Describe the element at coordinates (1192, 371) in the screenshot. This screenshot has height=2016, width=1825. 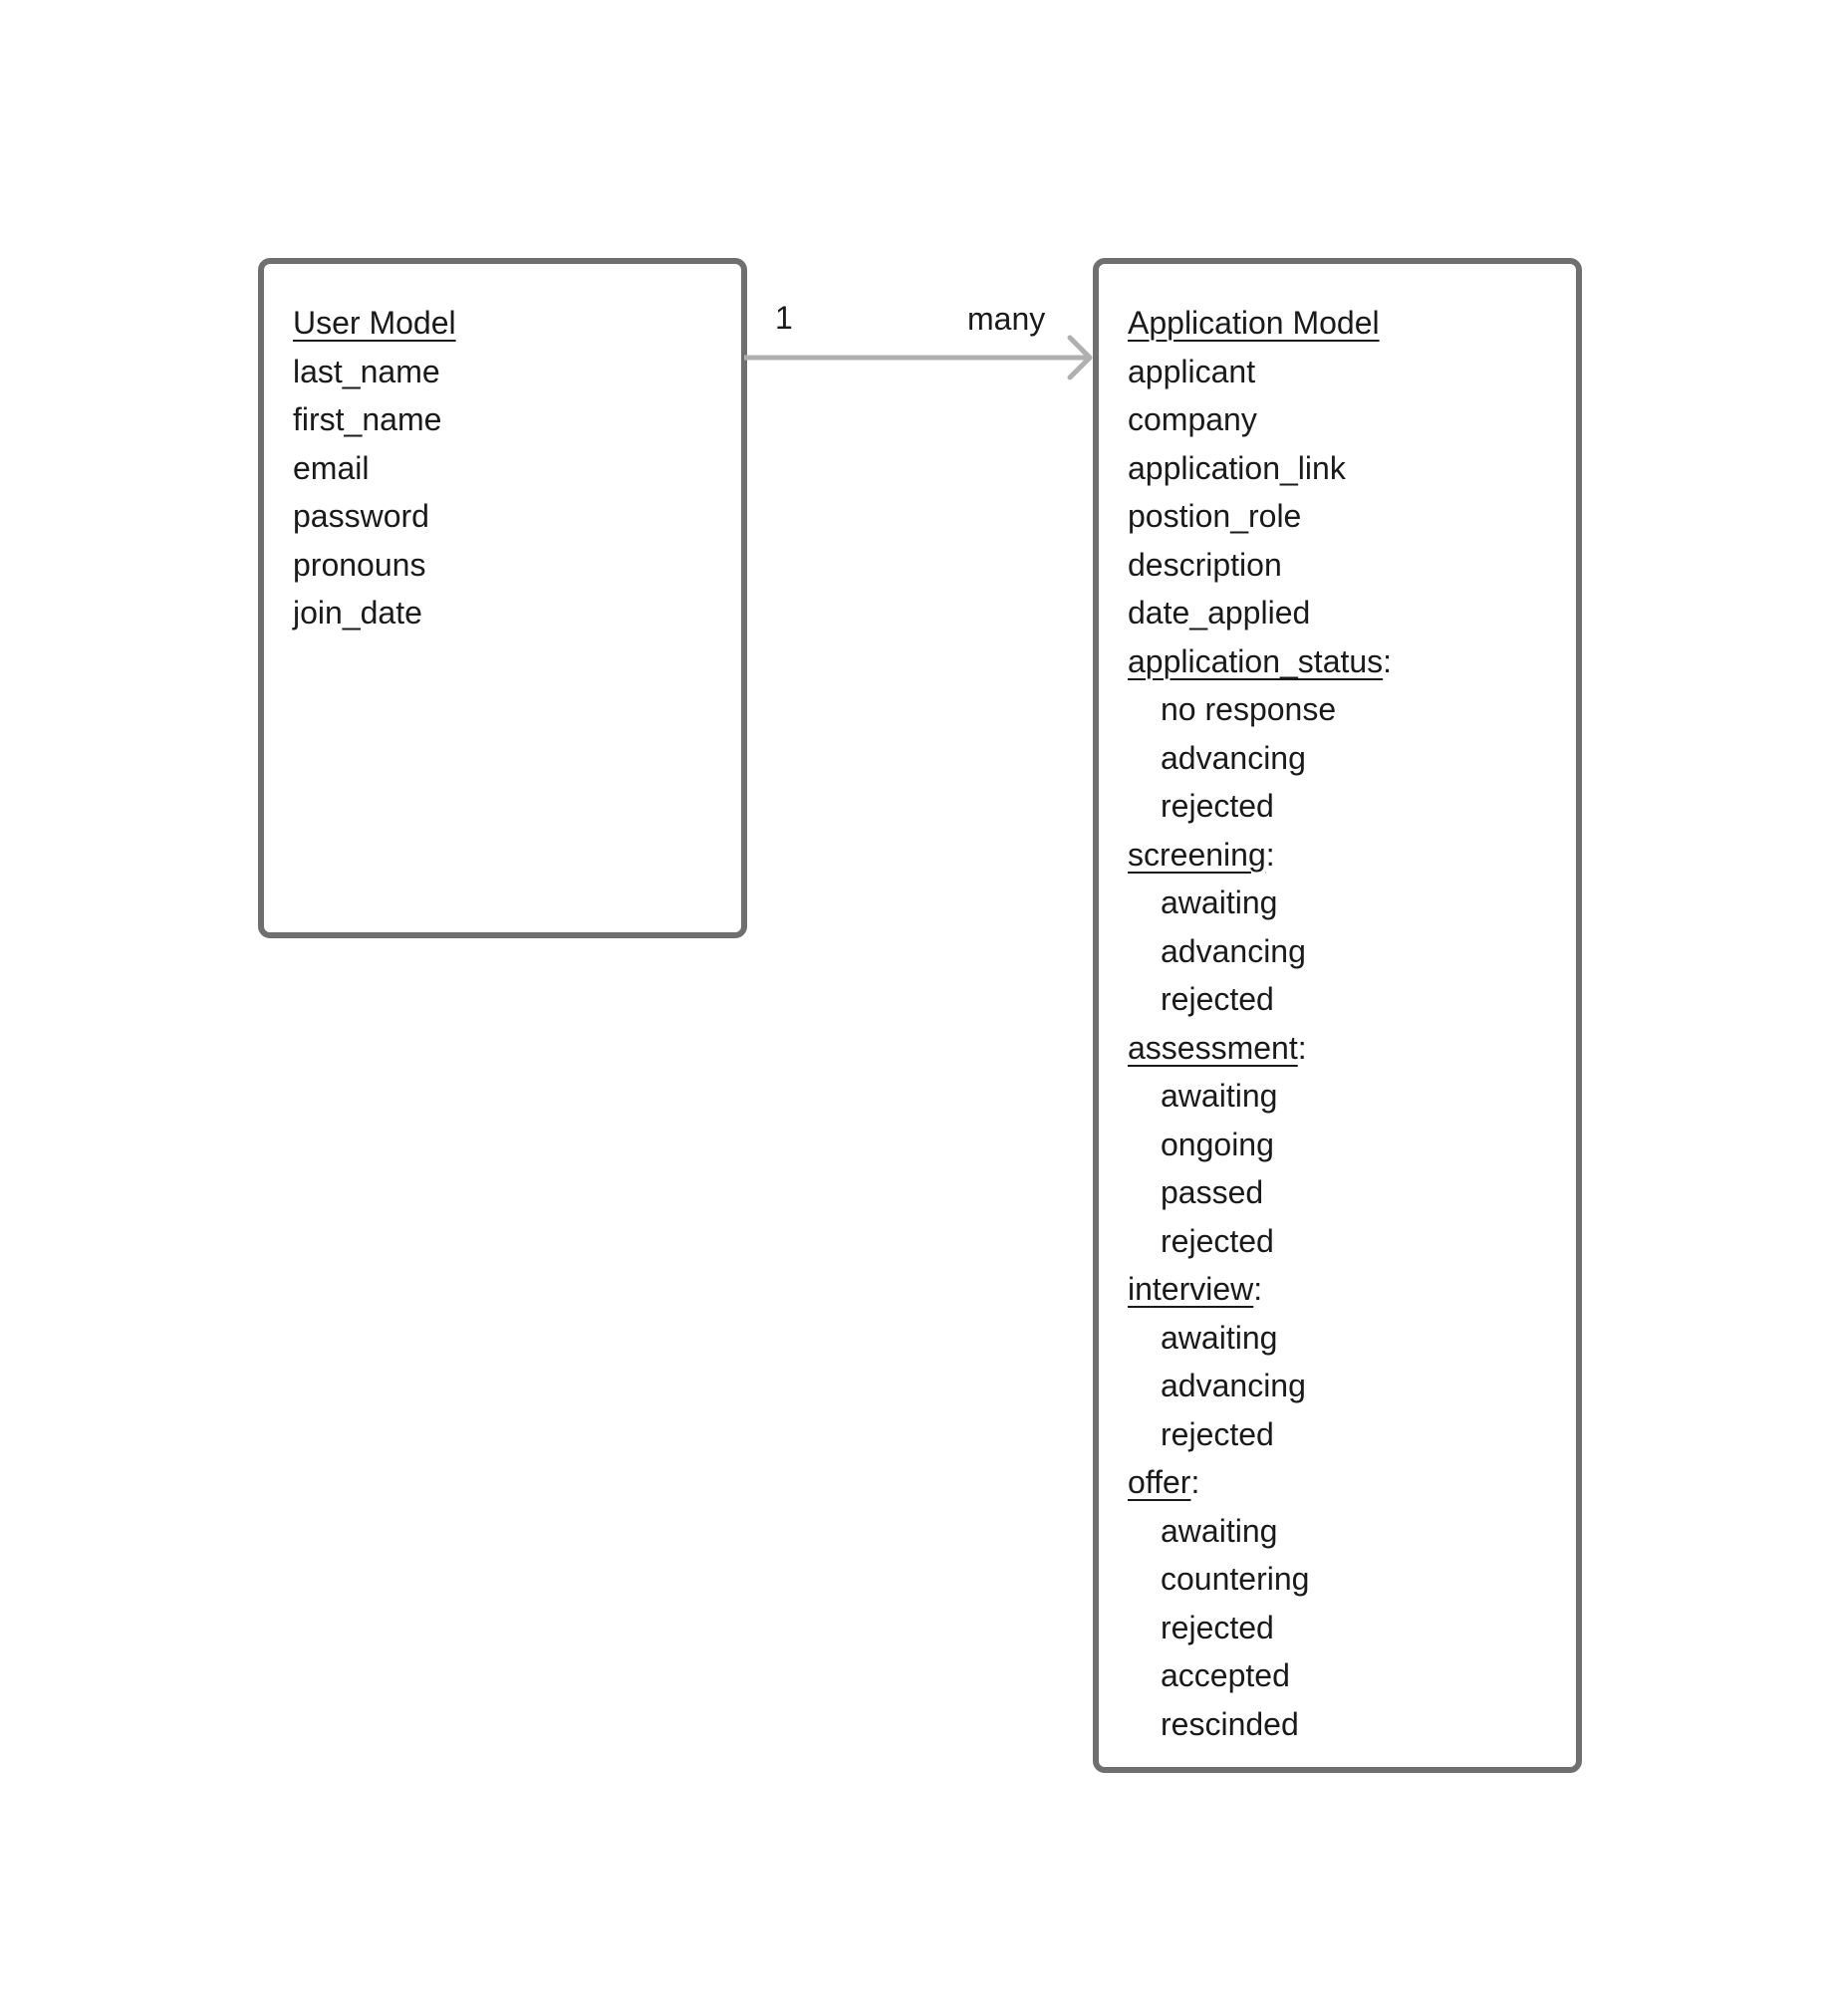
I see `application-field: applicant` at that location.